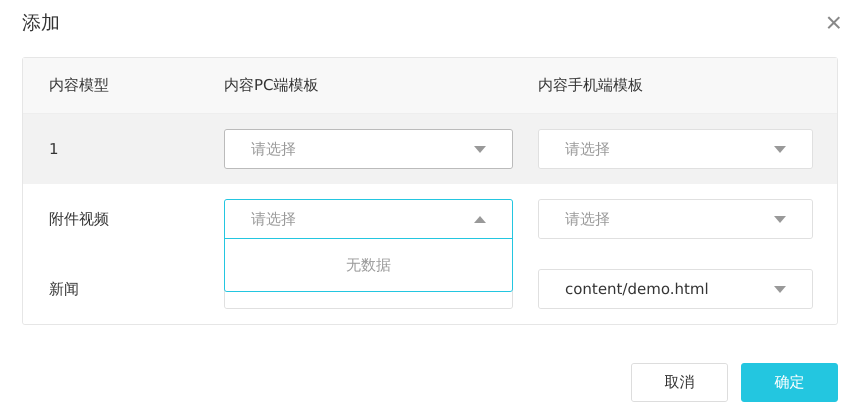 The width and height of the screenshot is (868, 420). Describe the element at coordinates (679, 382) in the screenshot. I see `cancel-button: 取消` at that location.